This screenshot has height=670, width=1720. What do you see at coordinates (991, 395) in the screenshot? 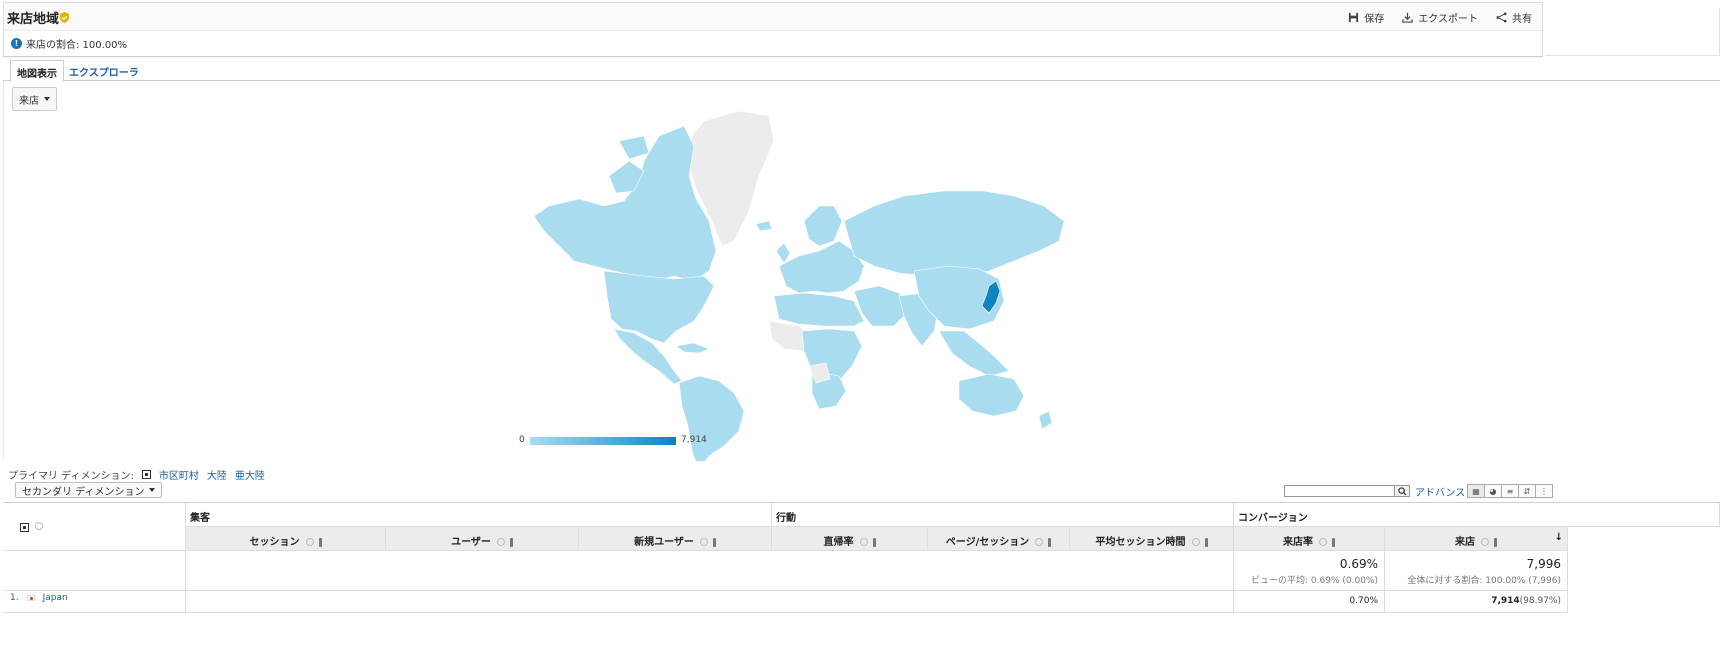
I see `map-region-australia` at bounding box center [991, 395].